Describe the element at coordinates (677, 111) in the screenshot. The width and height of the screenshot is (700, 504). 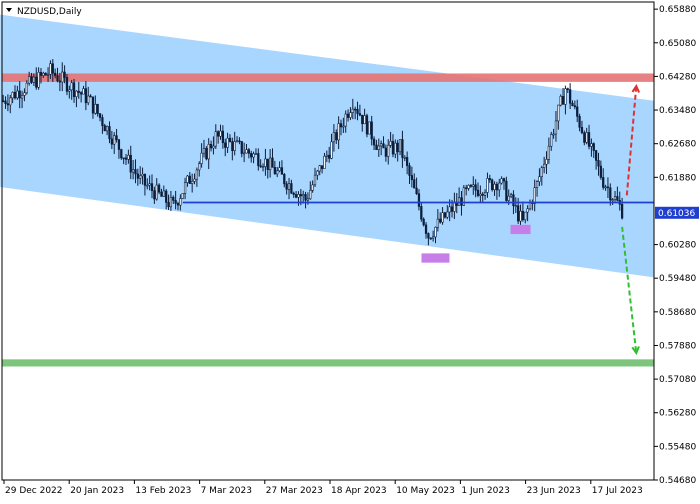
I see `y-tick-label: 0.63480` at that location.